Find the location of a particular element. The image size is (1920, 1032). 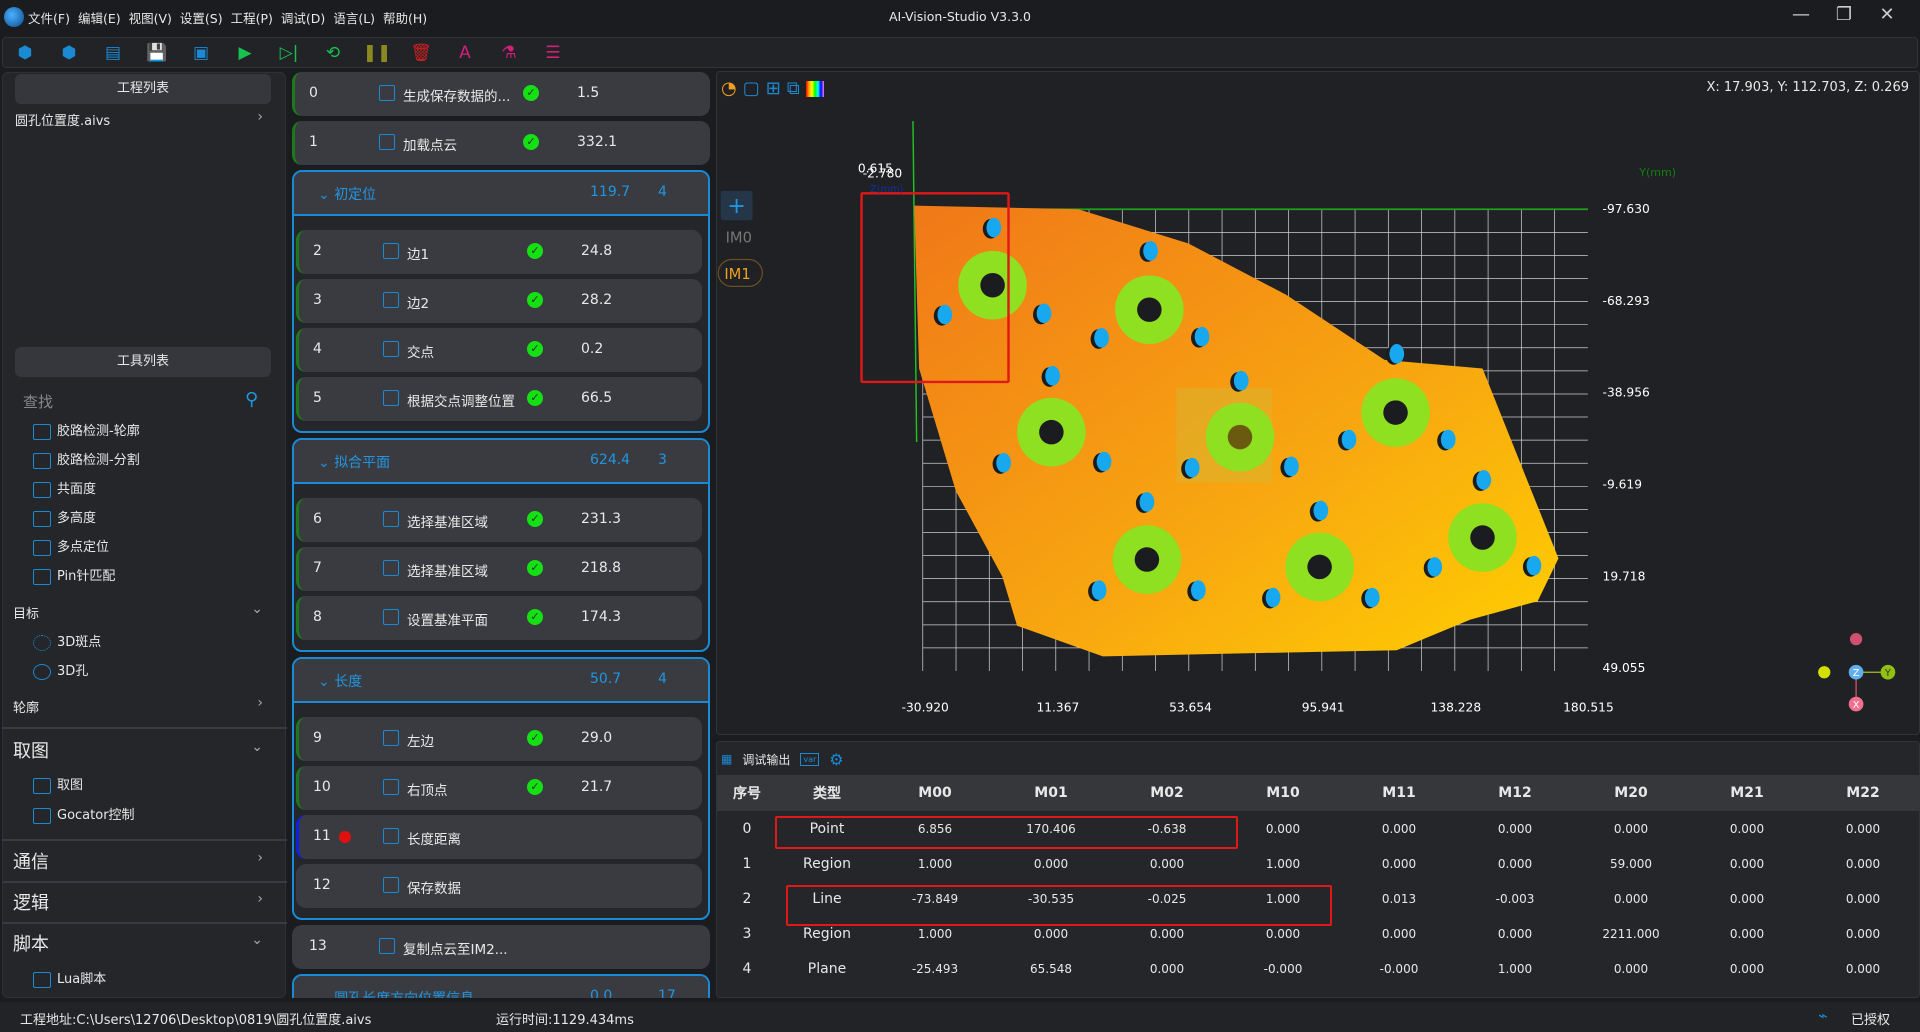

column-header: M21 is located at coordinates (1747, 793).